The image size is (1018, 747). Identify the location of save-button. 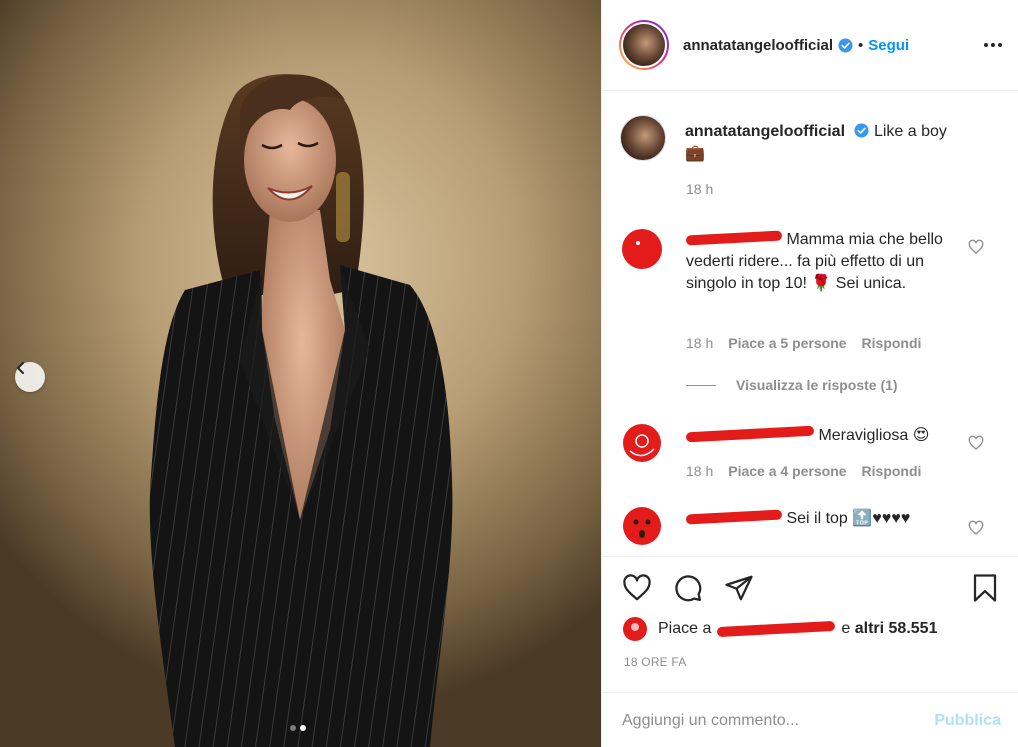
(985, 588).